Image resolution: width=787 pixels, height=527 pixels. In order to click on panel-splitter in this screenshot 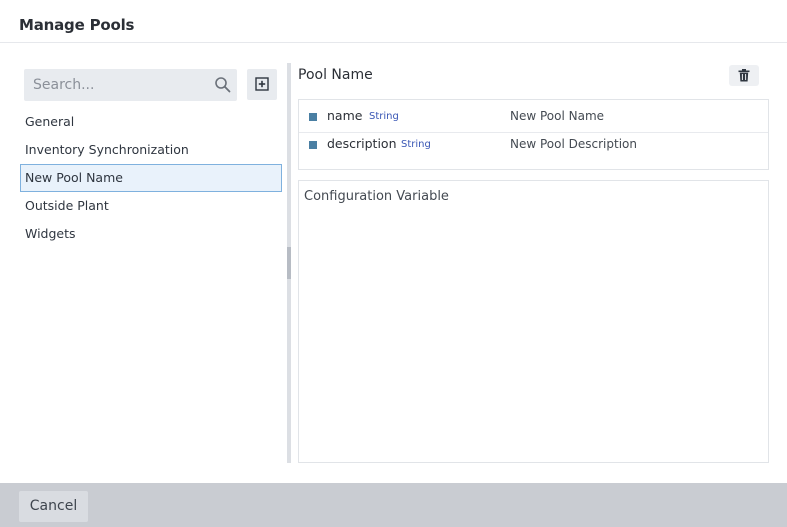, I will do `click(289, 263)`.